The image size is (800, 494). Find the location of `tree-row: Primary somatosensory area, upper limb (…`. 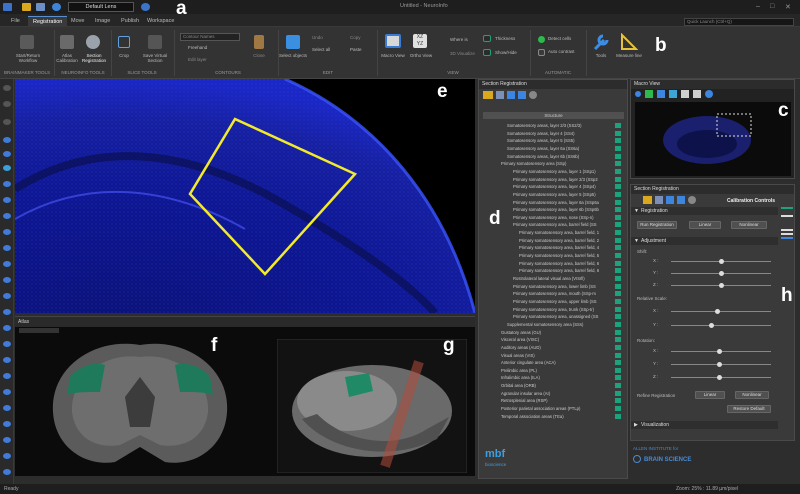

tree-row: Primary somatosensory area, upper limb (… is located at coordinates (553, 301).